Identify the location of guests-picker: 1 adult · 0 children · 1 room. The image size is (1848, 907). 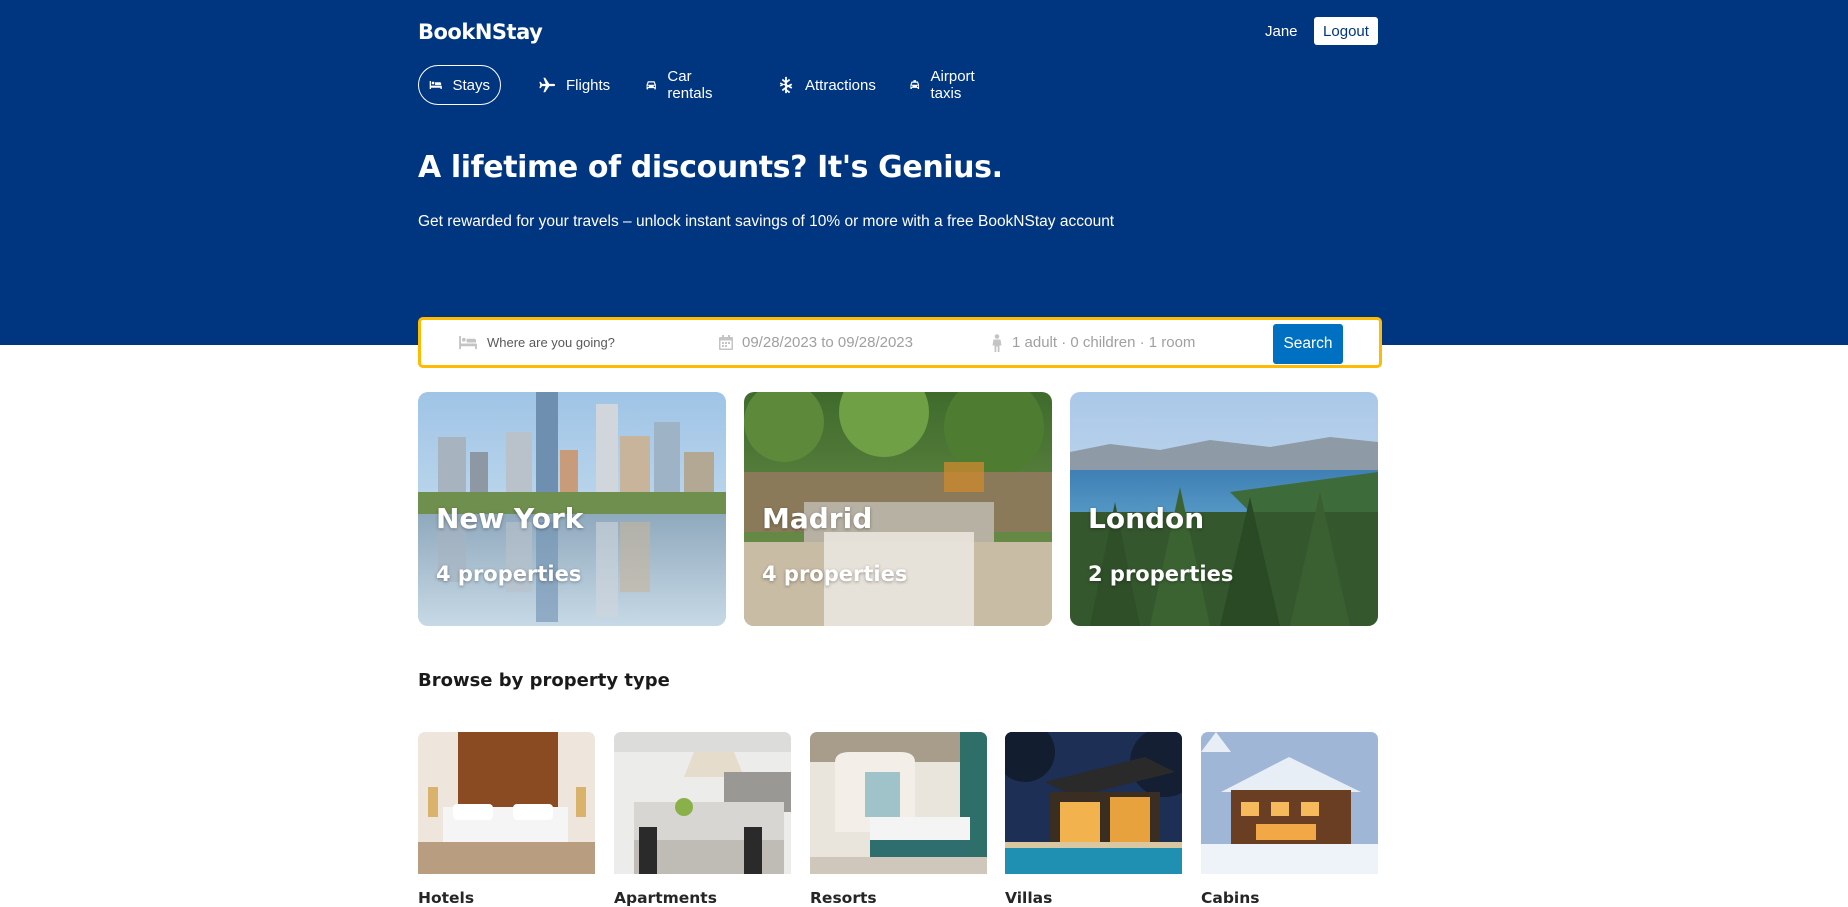
(1093, 342).